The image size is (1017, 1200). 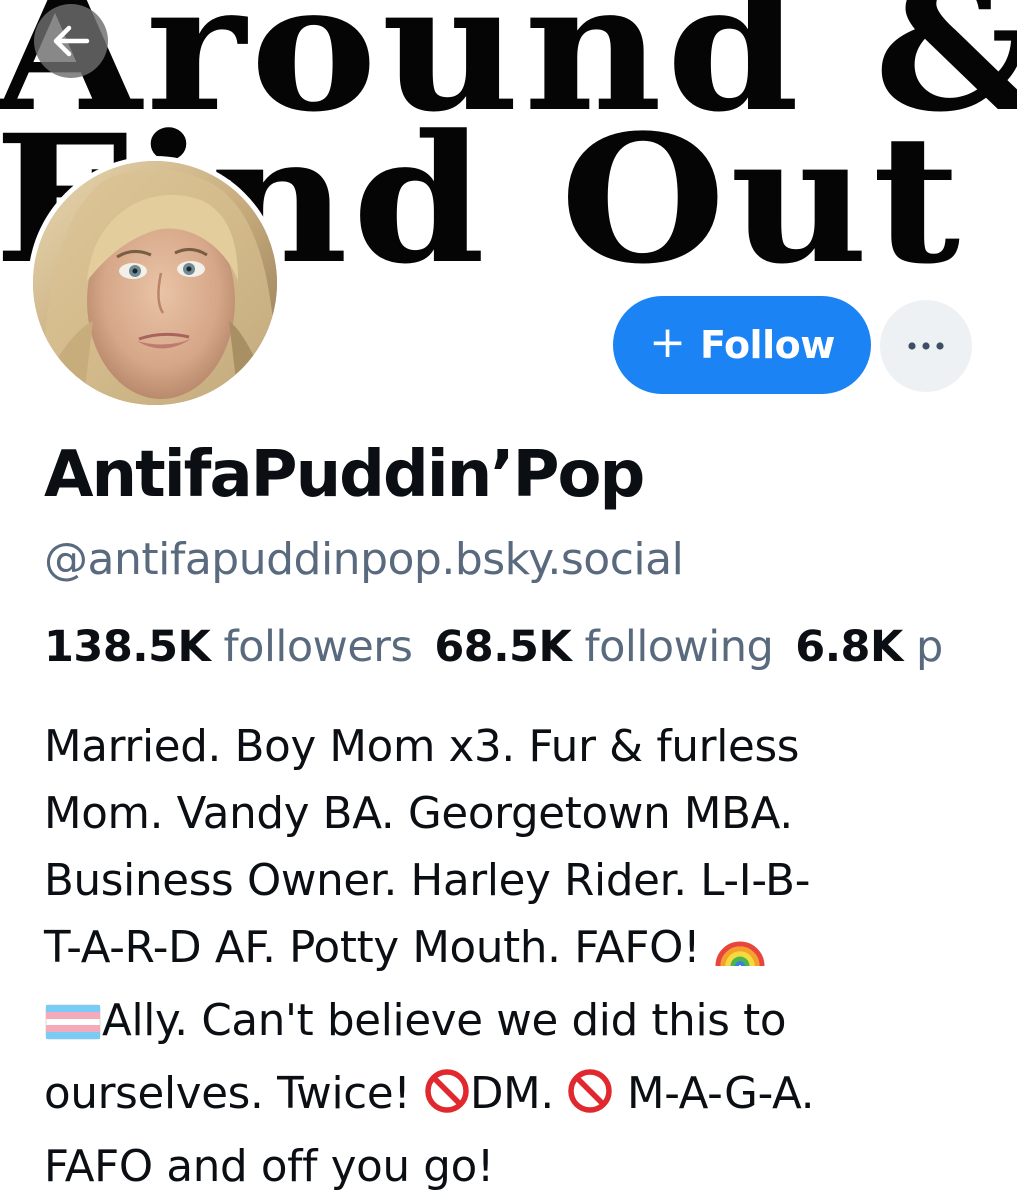 What do you see at coordinates (444, 1021) in the screenshot?
I see `bio-text: Ally. Can't believe we did this to` at bounding box center [444, 1021].